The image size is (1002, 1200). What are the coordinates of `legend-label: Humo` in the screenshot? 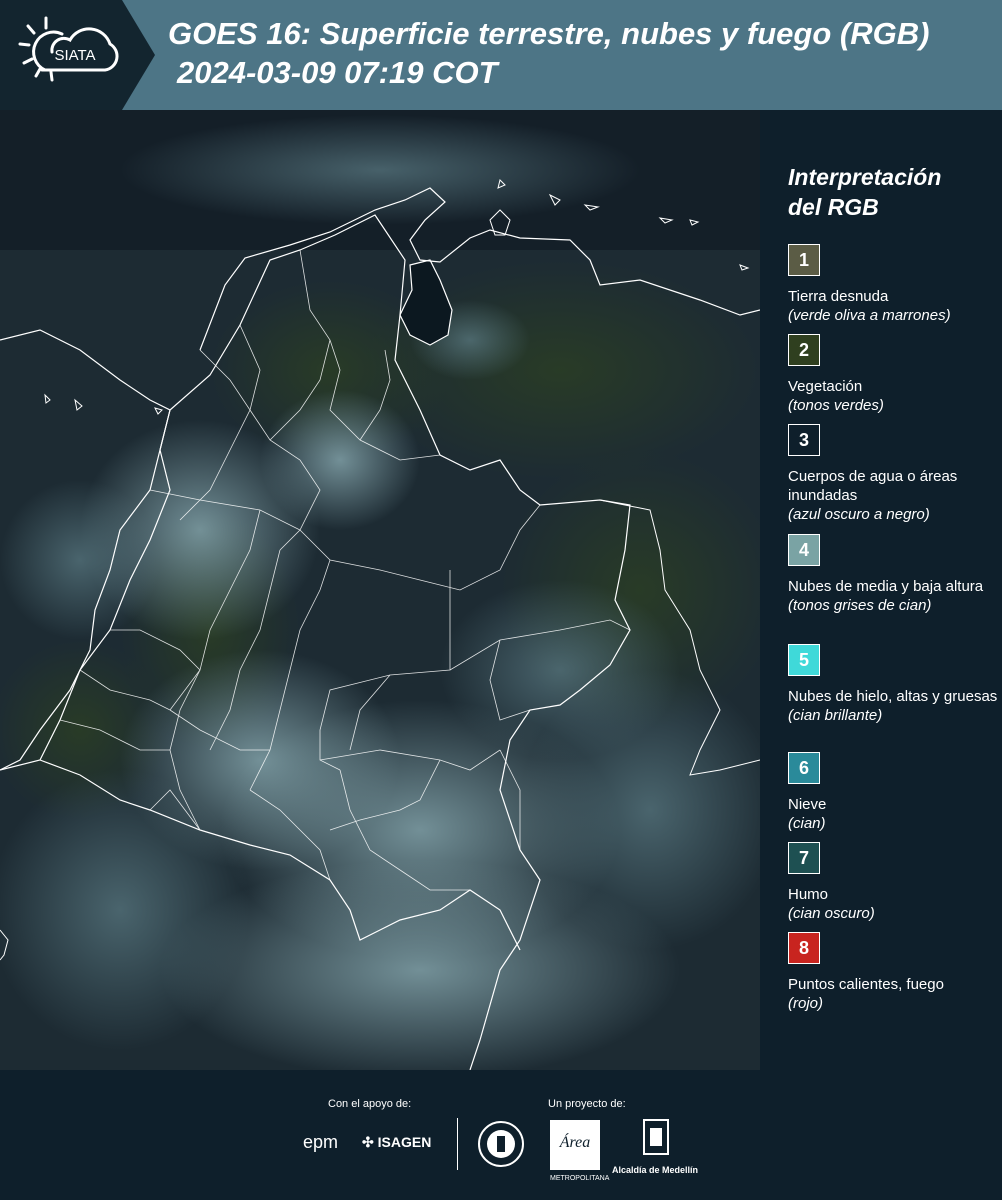 It's located at (808, 894).